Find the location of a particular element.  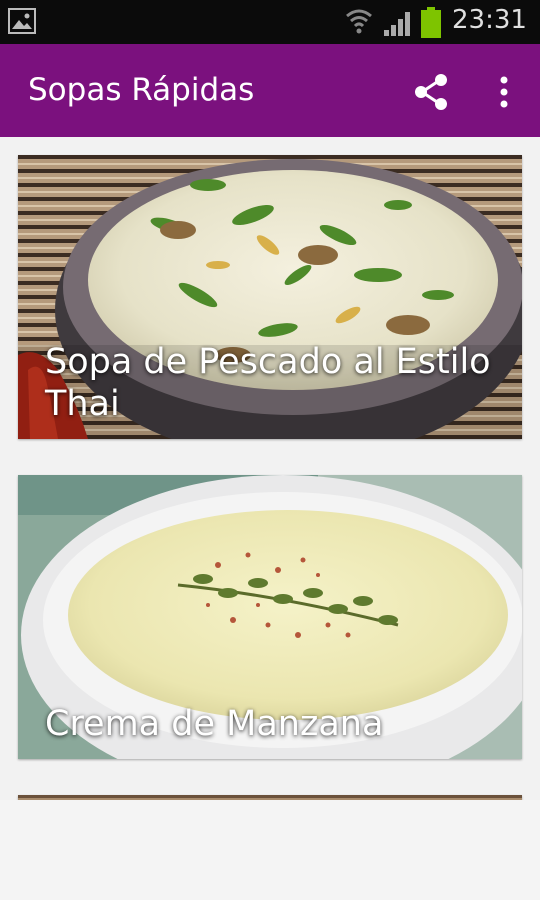

bottom-blank-area is located at coordinates (270, 850).